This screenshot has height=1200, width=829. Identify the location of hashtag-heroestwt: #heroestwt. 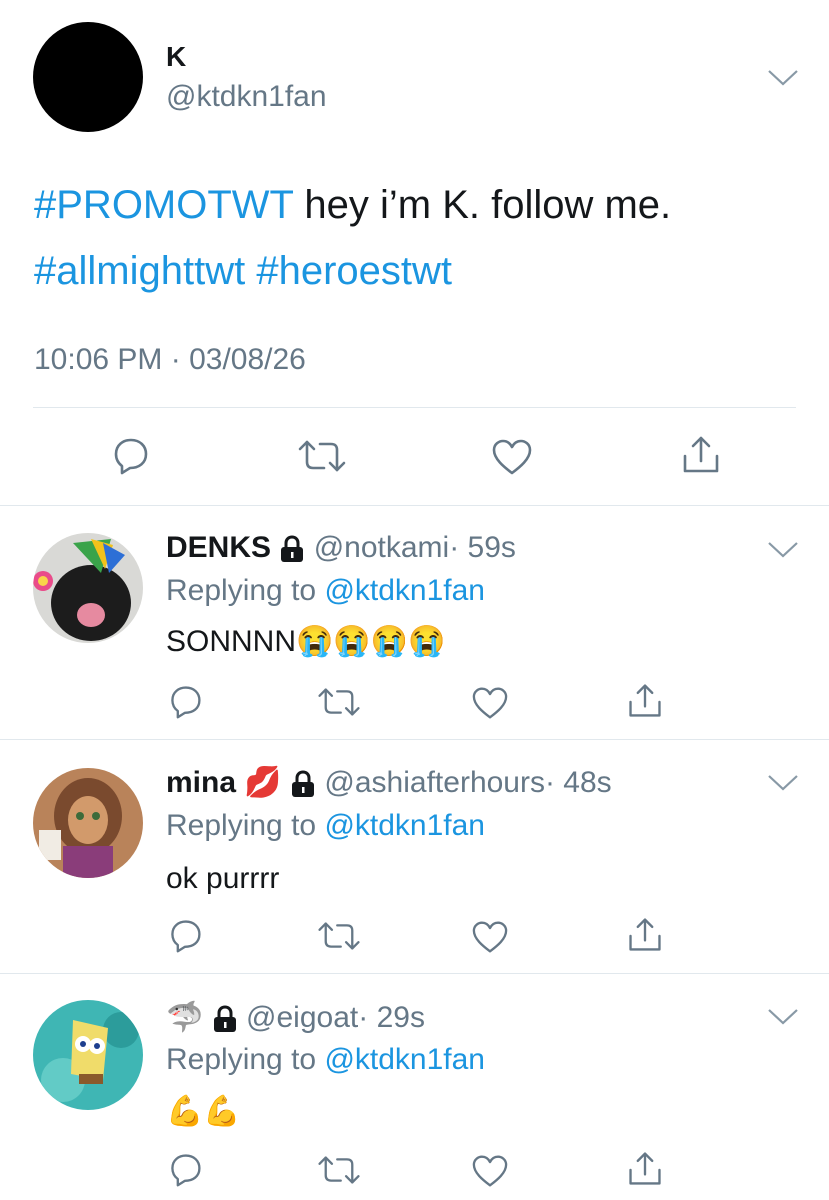
(354, 271).